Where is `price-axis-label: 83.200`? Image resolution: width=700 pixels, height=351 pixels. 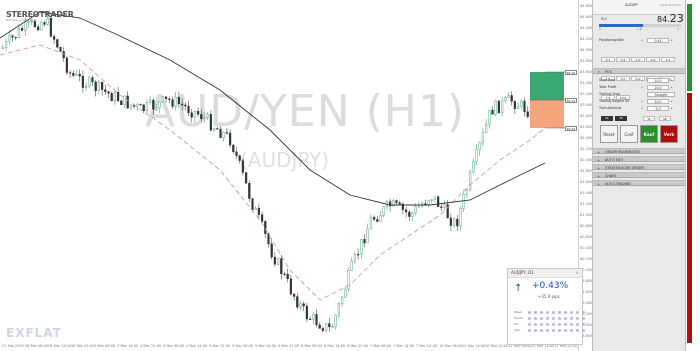
price-axis-label: 83.200 is located at coordinates (586, 94).